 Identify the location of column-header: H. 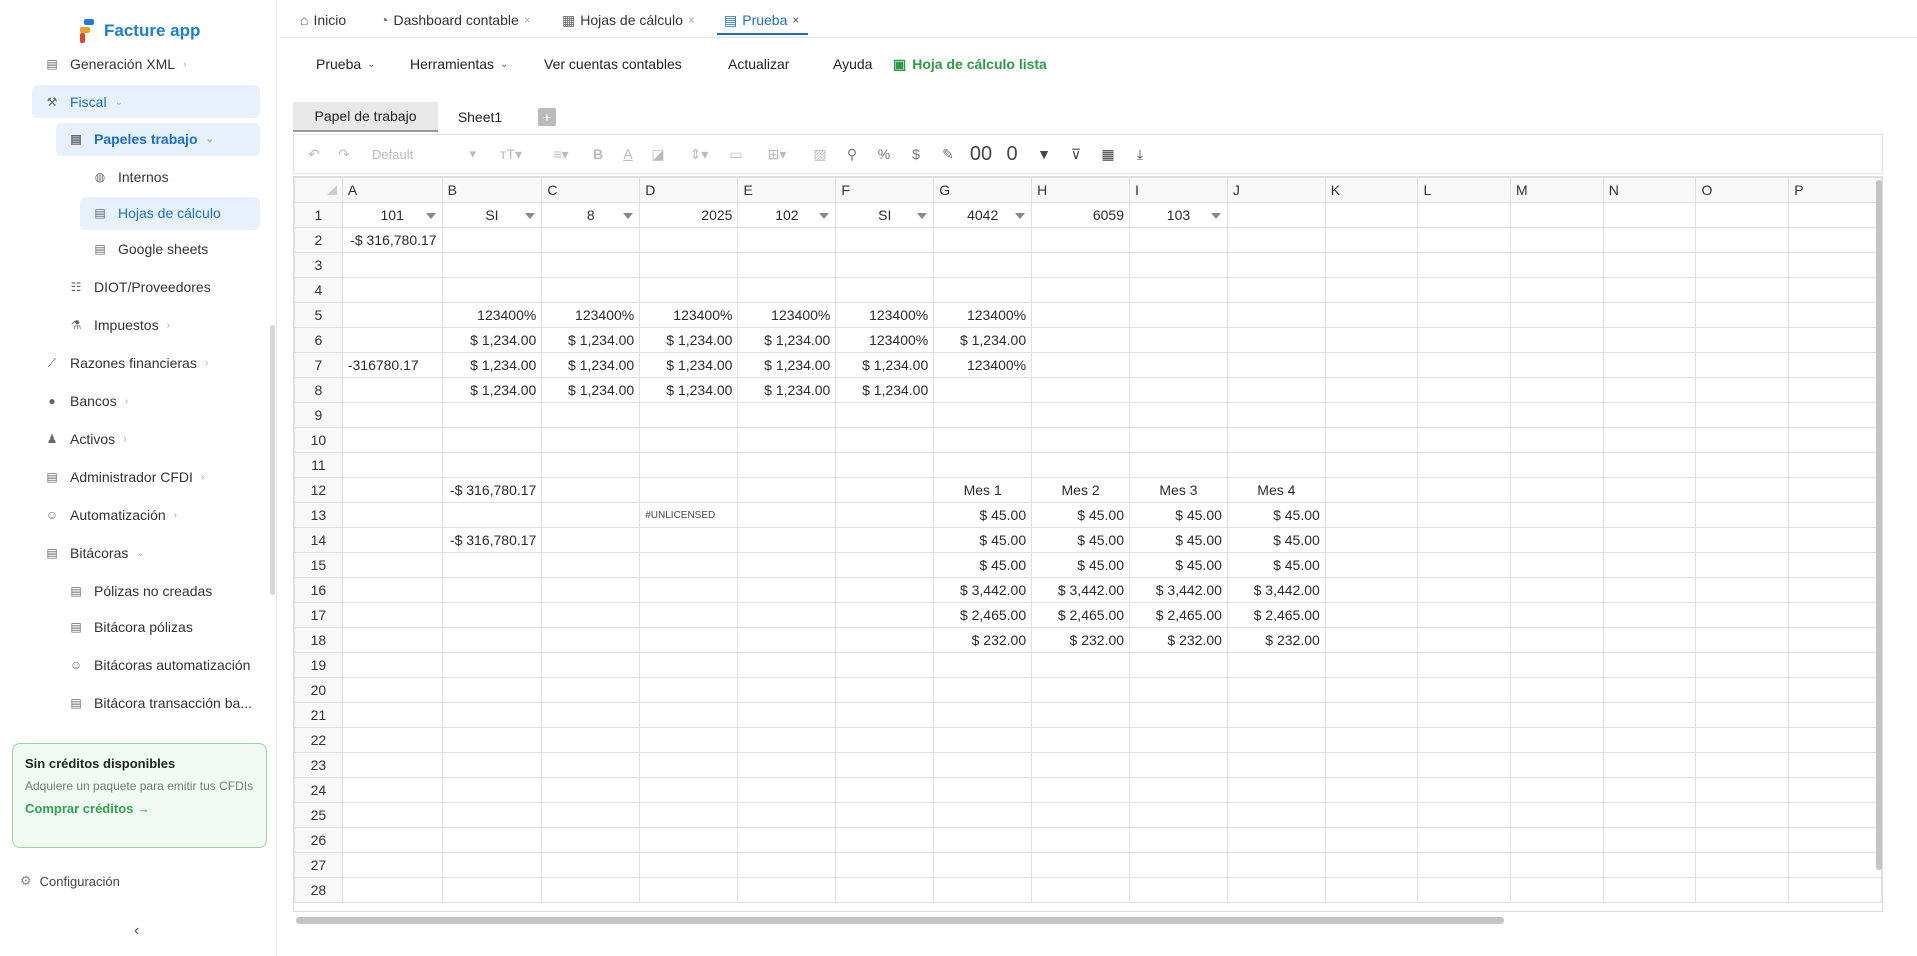
(1081, 190).